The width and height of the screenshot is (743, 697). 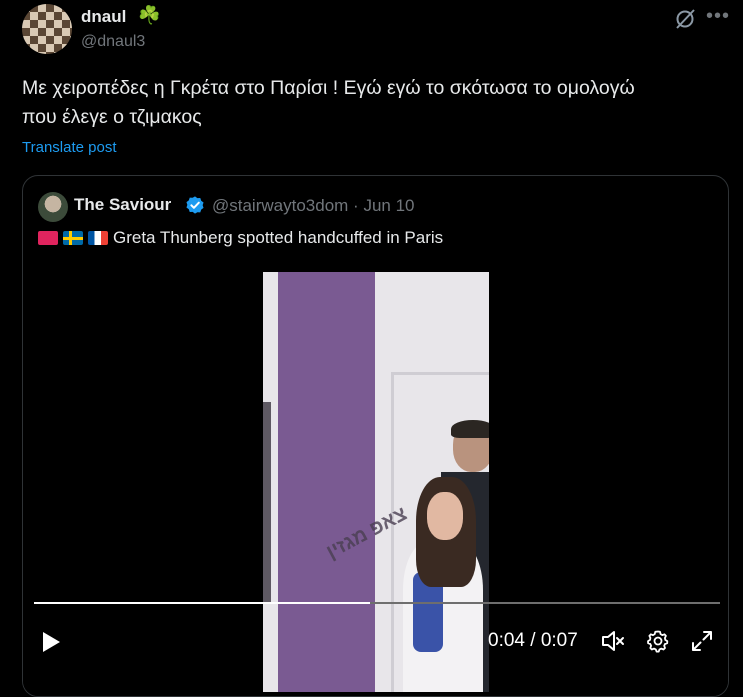 I want to click on translate-post-link: Translate post, so click(x=69, y=147).